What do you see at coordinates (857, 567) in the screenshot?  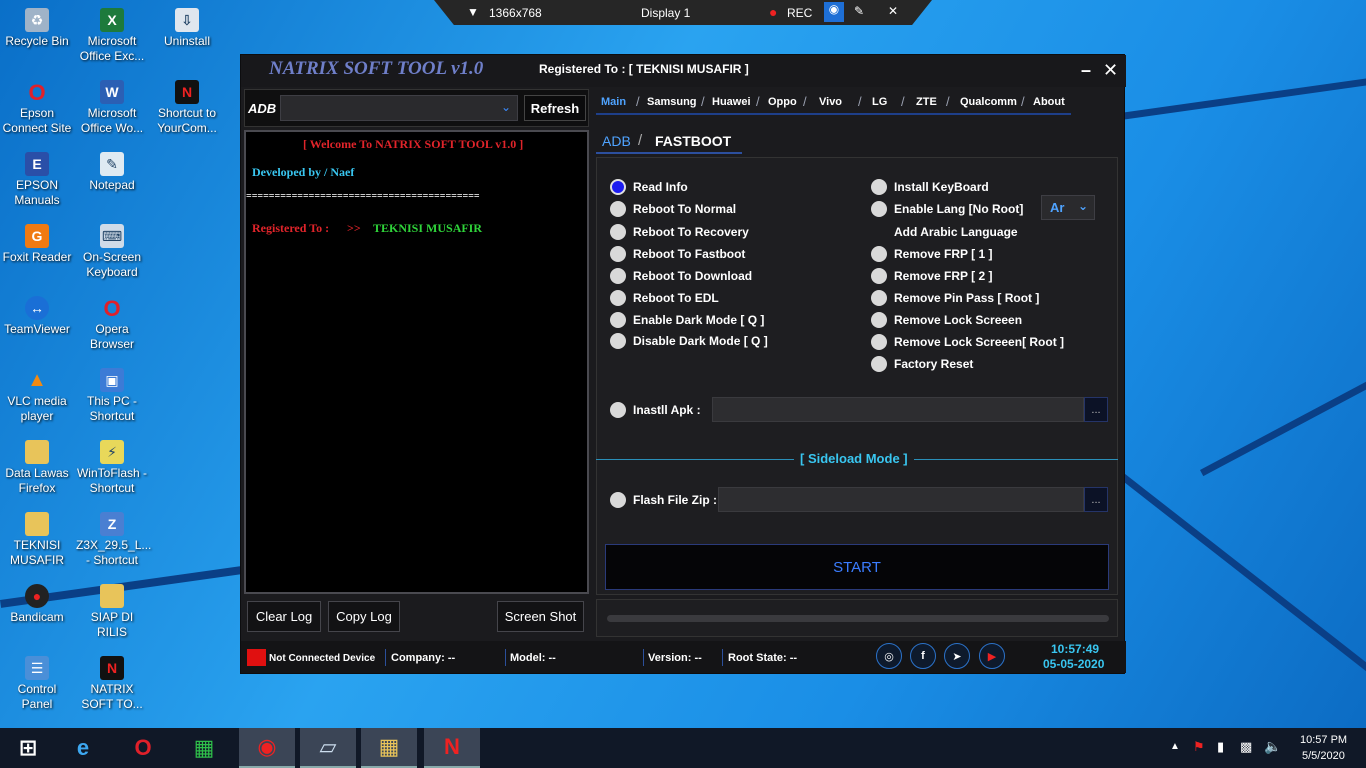 I see `start-button: START` at bounding box center [857, 567].